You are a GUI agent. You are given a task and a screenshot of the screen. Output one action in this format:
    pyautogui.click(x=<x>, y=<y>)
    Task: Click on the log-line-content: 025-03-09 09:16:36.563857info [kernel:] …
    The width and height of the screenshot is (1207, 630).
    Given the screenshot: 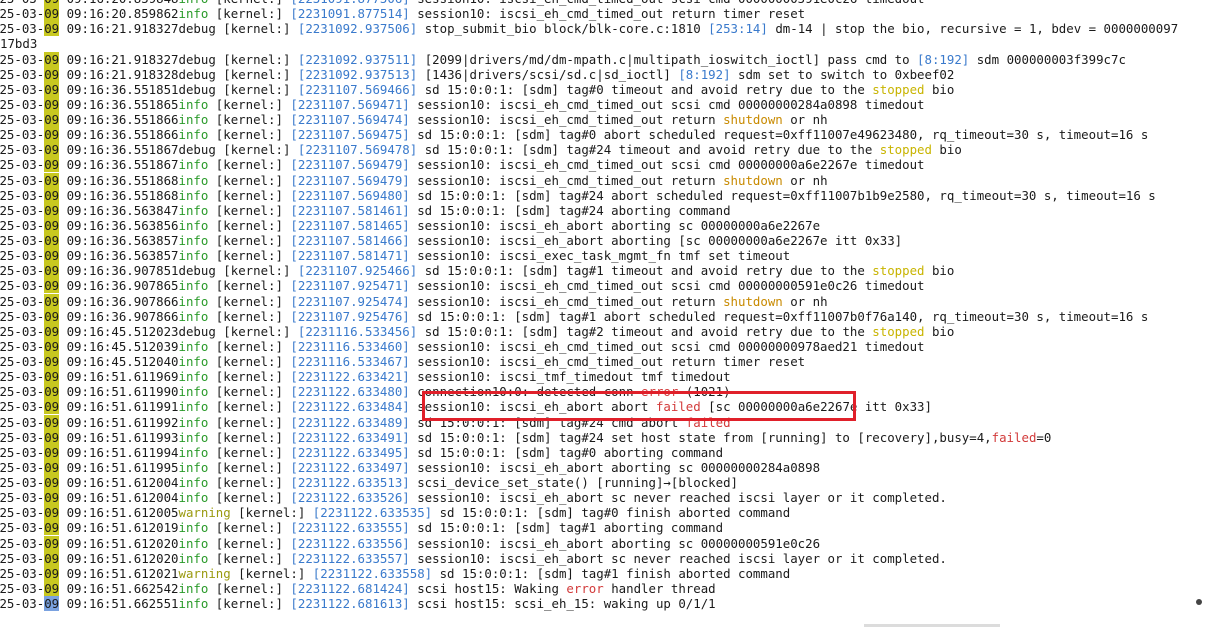 What is the action you would take?
    pyautogui.click(x=395, y=256)
    